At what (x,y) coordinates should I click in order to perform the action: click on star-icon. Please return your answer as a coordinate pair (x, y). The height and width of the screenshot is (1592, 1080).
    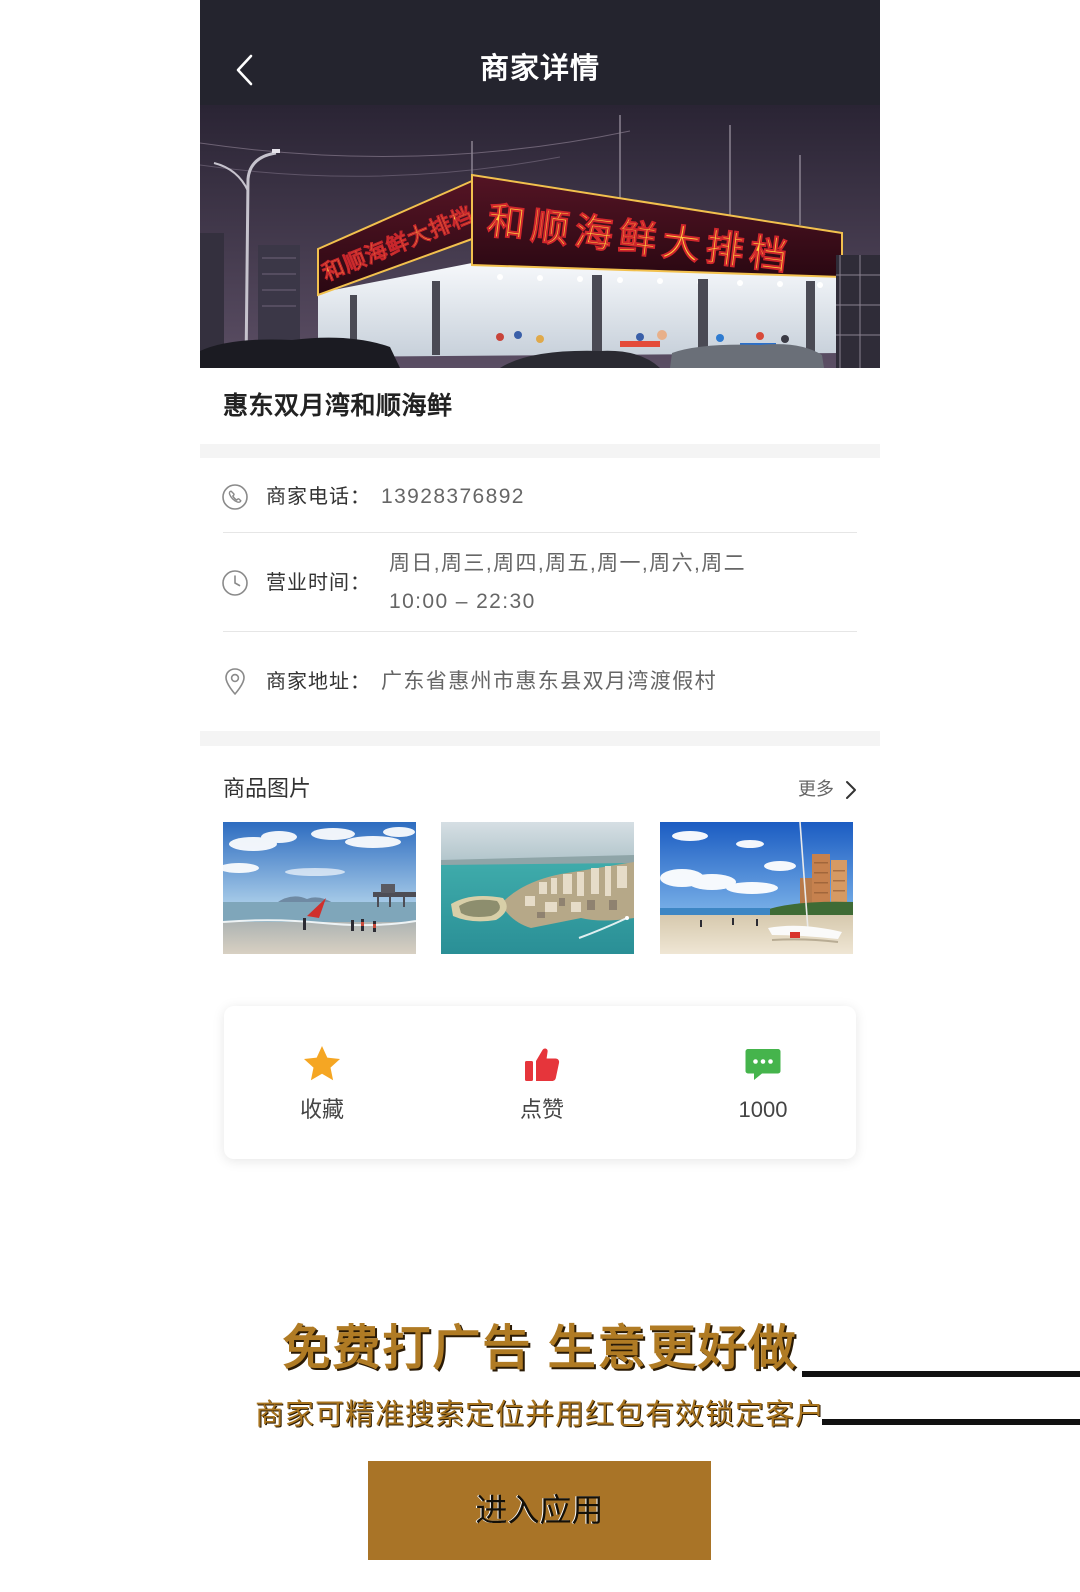
    Looking at the image, I should click on (322, 1063).